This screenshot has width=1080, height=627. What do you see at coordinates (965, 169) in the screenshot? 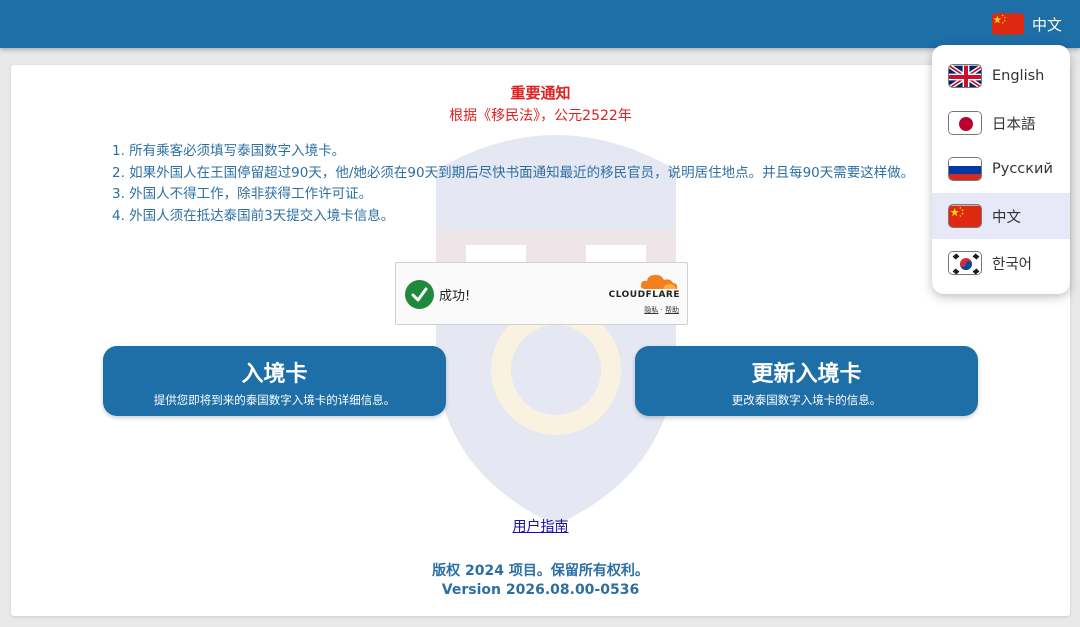
I see `russia-flag-icon` at bounding box center [965, 169].